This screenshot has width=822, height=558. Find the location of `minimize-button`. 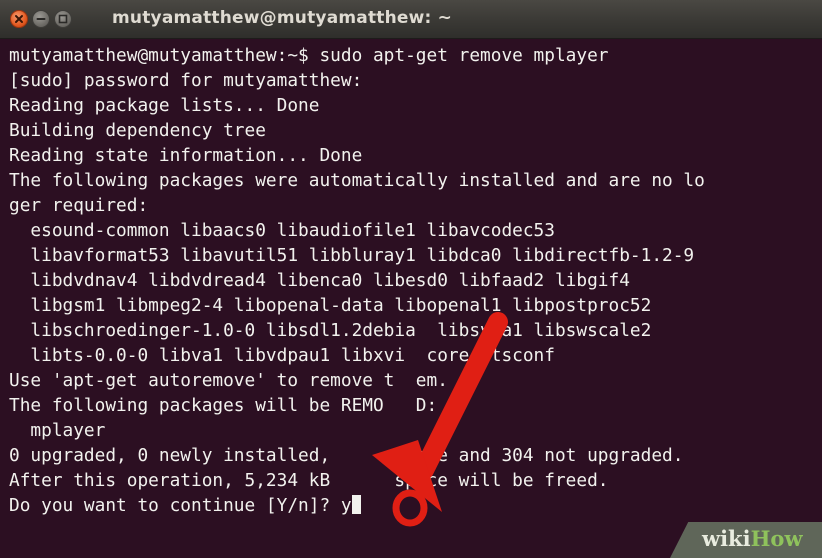

minimize-button is located at coordinates (41, 19).